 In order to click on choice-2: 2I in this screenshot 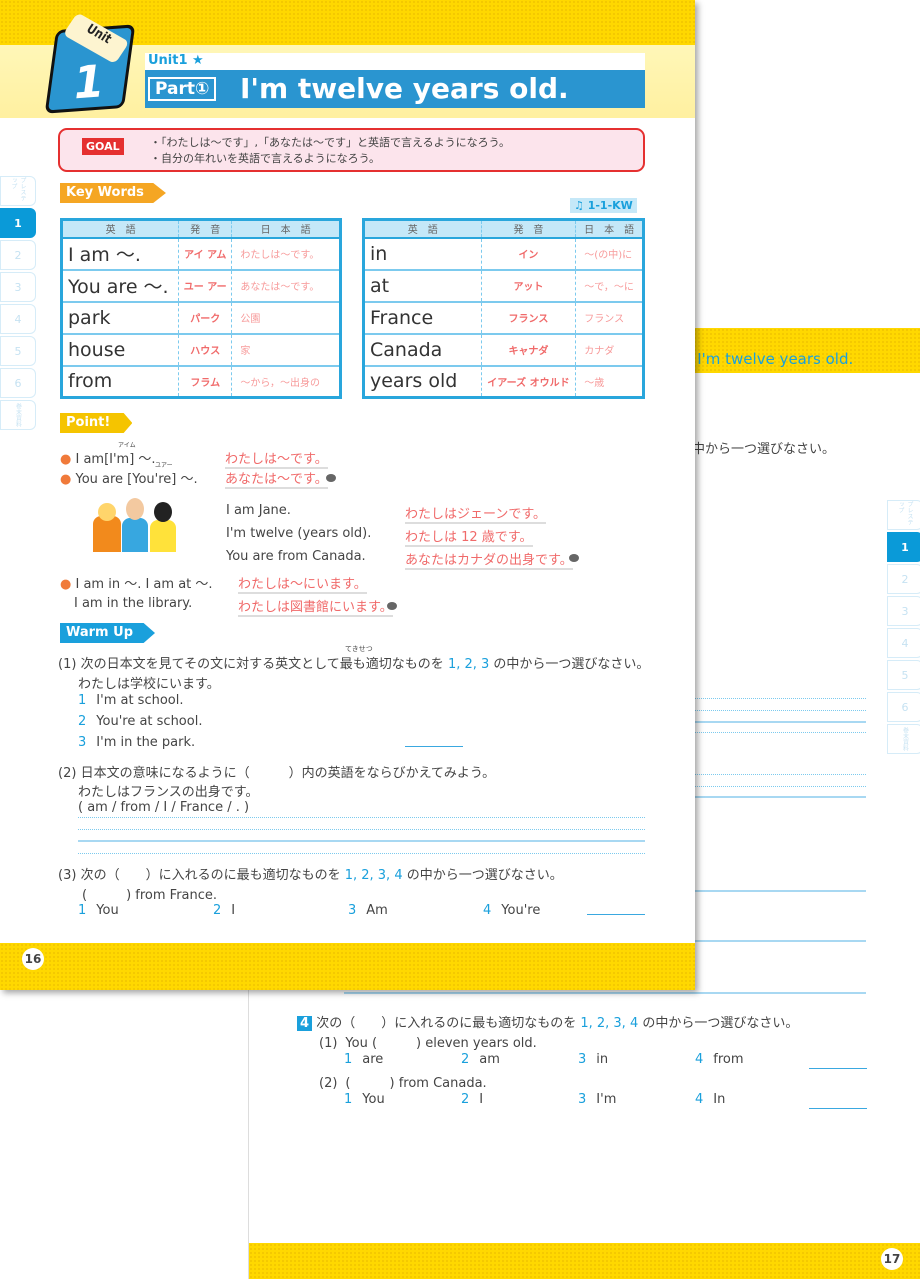, I will do `click(224, 910)`.